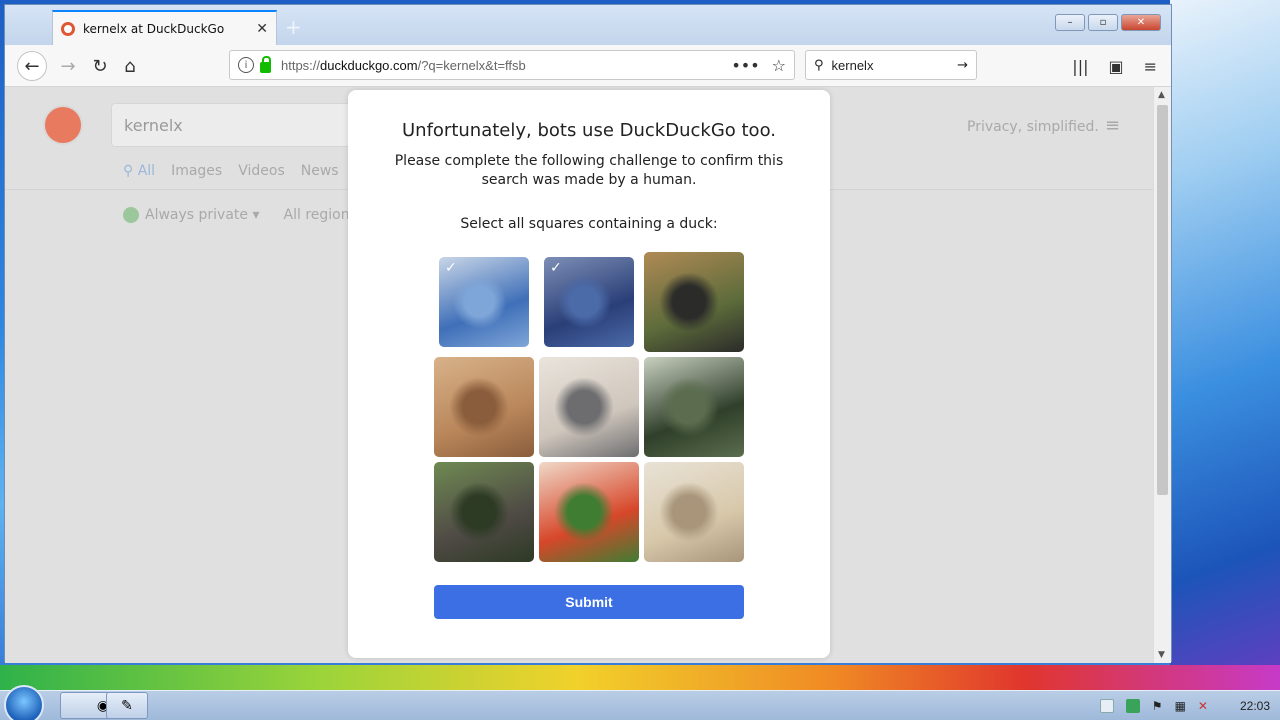  What do you see at coordinates (68, 66) in the screenshot?
I see `forward-button: →` at bounding box center [68, 66].